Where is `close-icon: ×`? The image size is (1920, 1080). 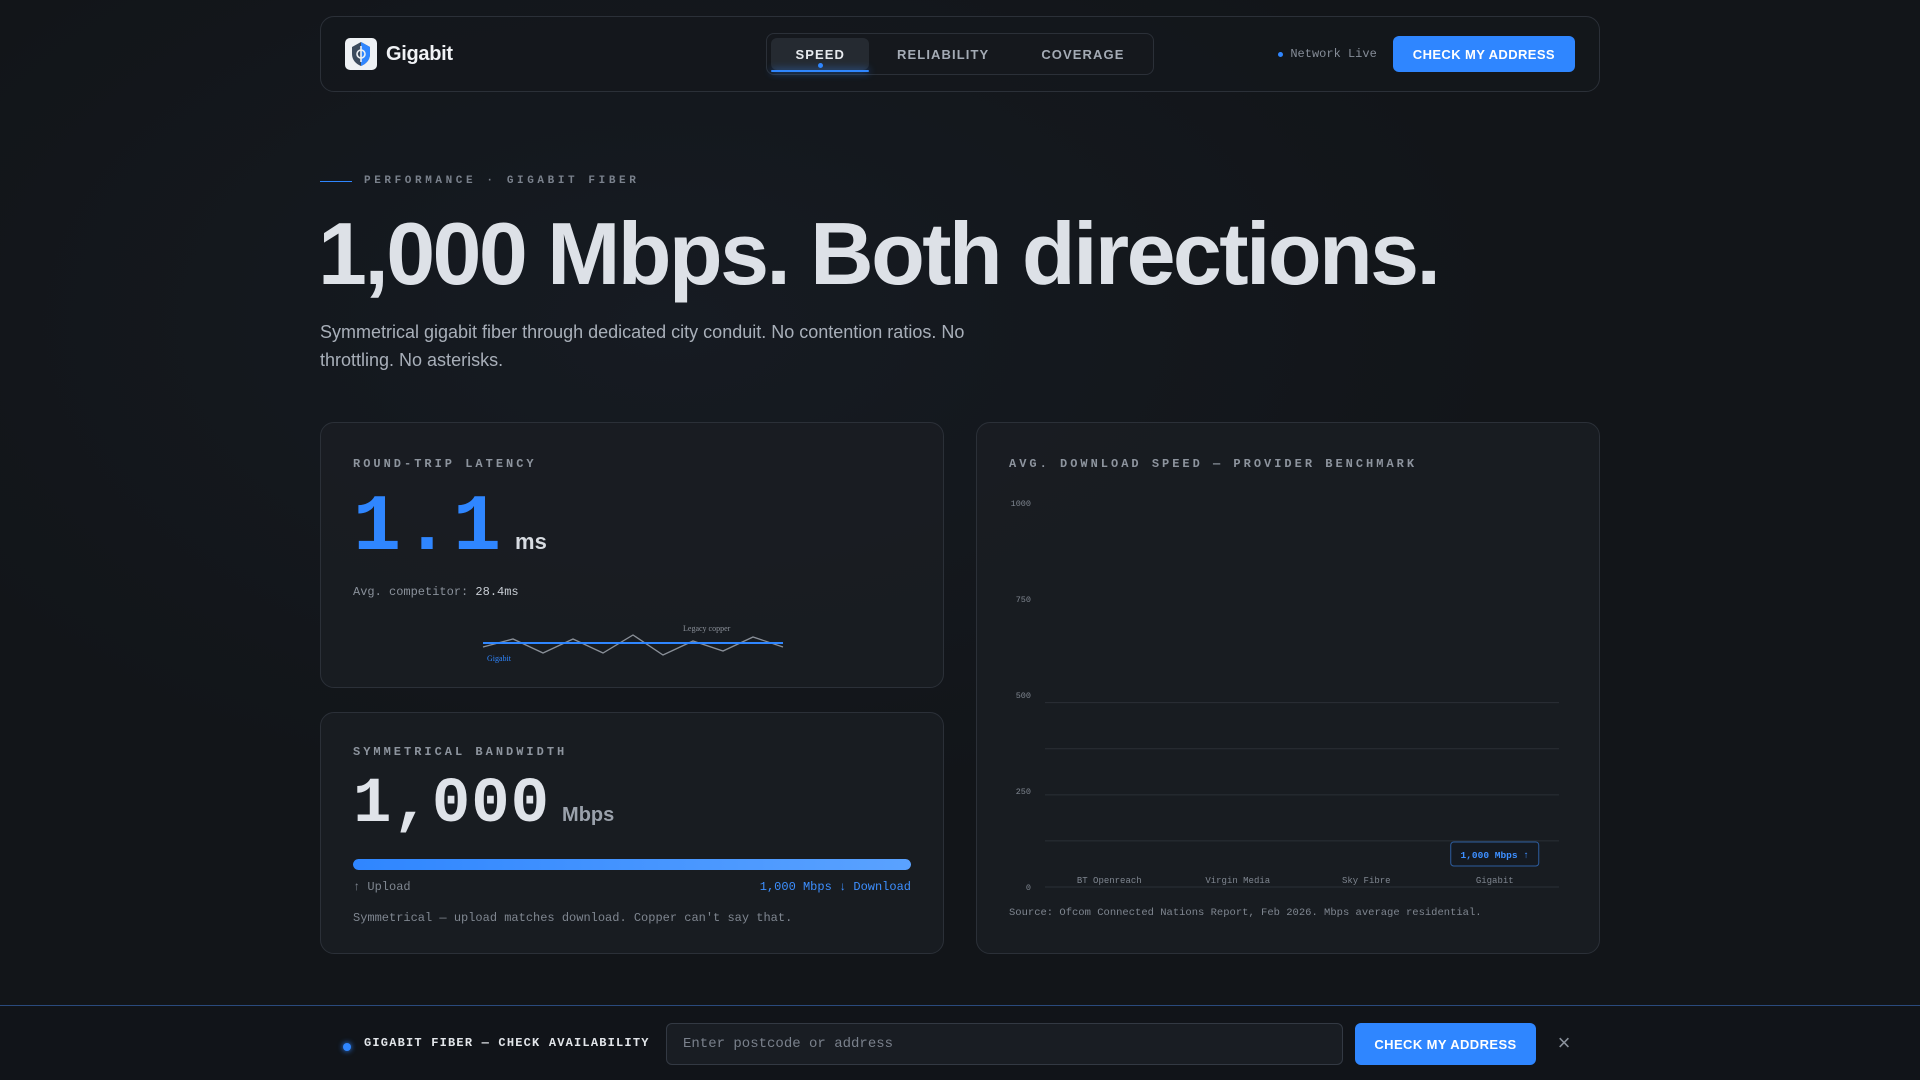
close-icon: × is located at coordinates (1564, 1043).